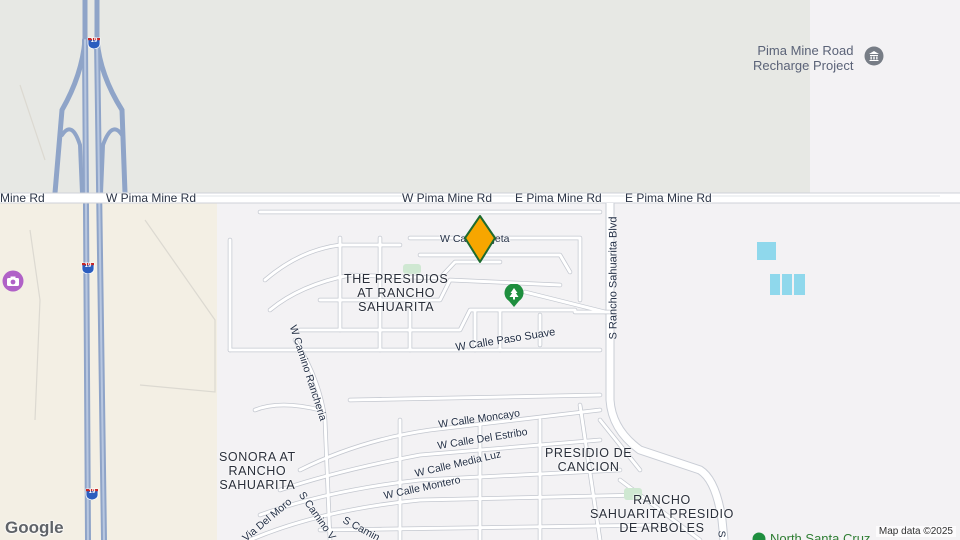 The image size is (960, 540). What do you see at coordinates (589, 460) in the screenshot?
I see `neighborhood-label-presidio-cancion: PRESIDIO DE CANCION` at bounding box center [589, 460].